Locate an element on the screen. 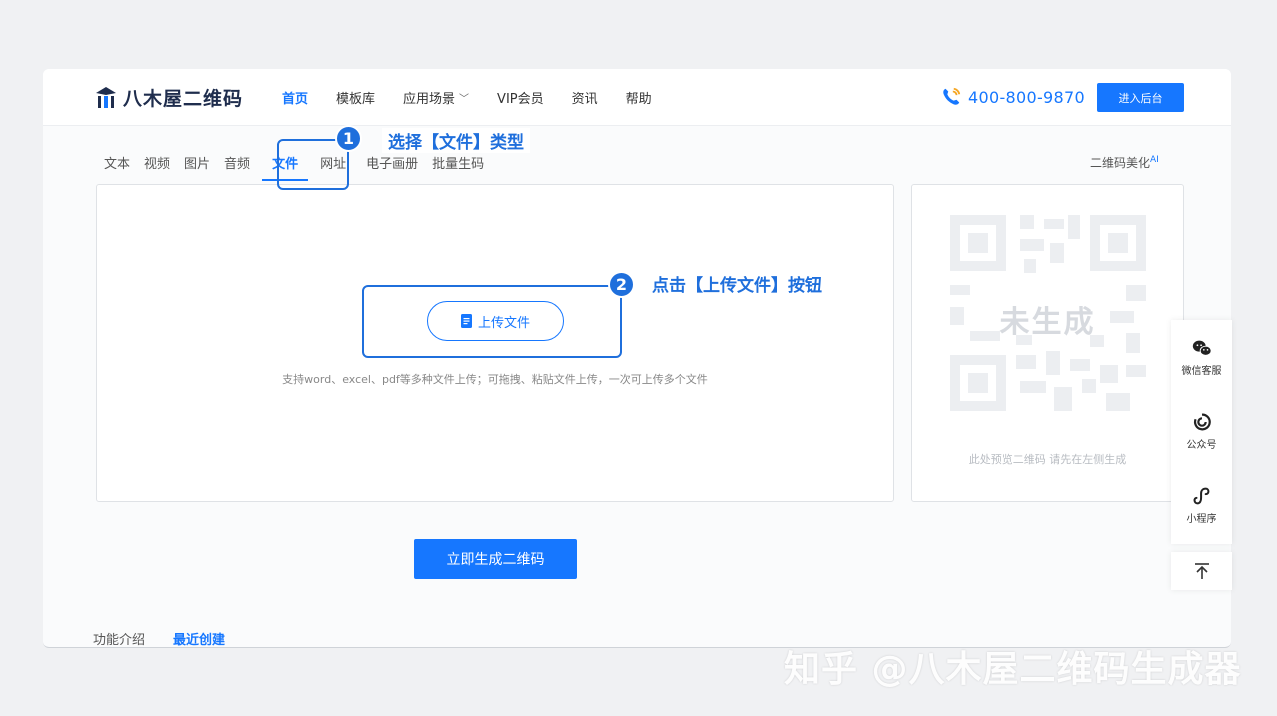  tab-recent: 最近创建 is located at coordinates (199, 638).